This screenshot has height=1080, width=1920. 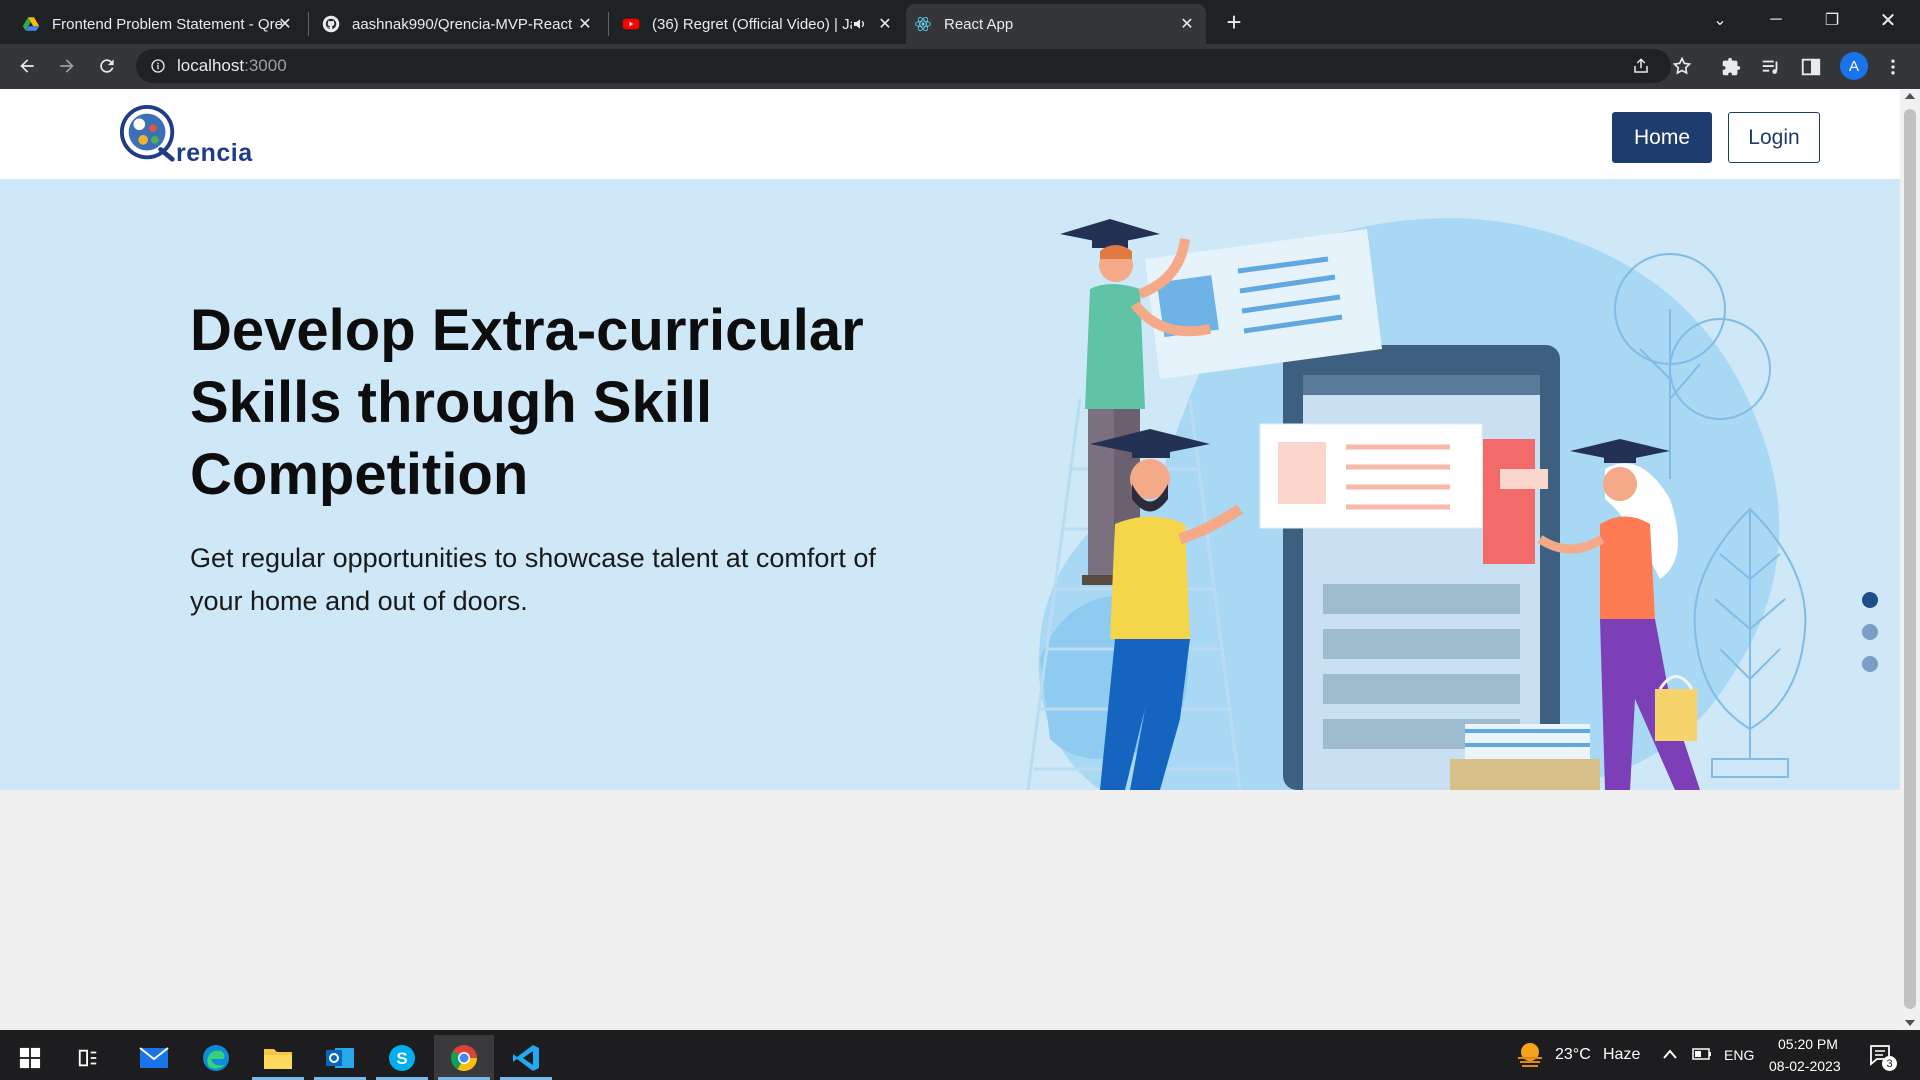 What do you see at coordinates (1805, 1066) in the screenshot?
I see `clock-date: 08-02-2023` at bounding box center [1805, 1066].